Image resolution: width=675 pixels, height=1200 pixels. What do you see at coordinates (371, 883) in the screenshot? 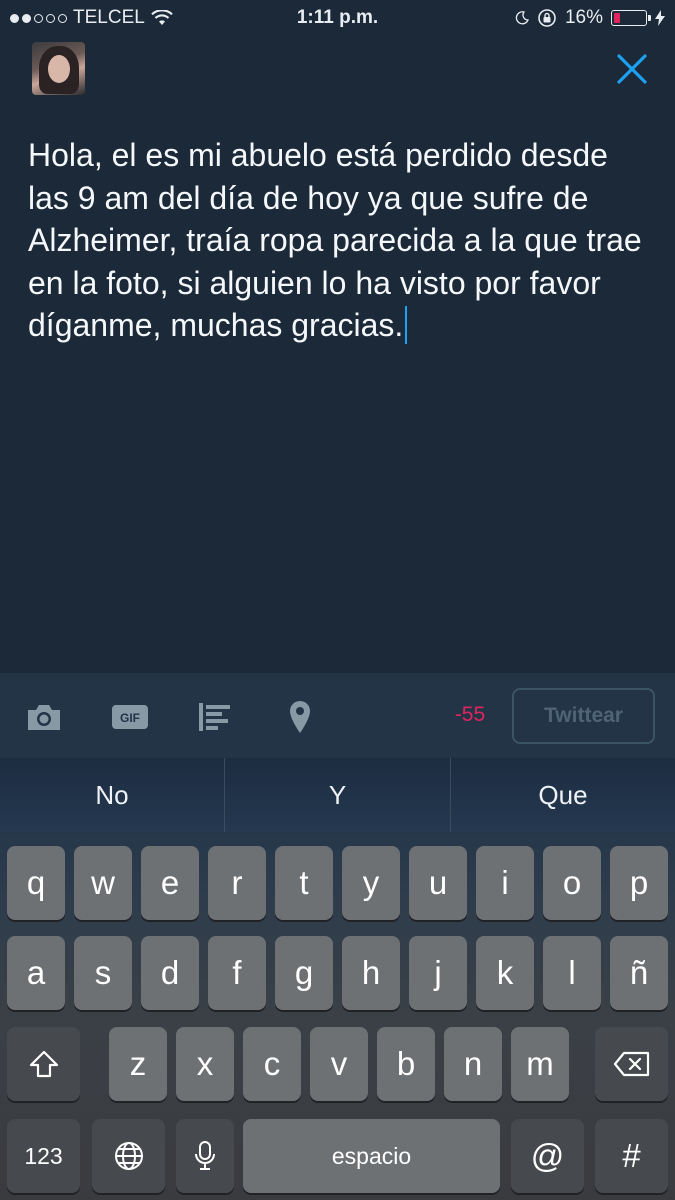
I see `key-y: y` at bounding box center [371, 883].